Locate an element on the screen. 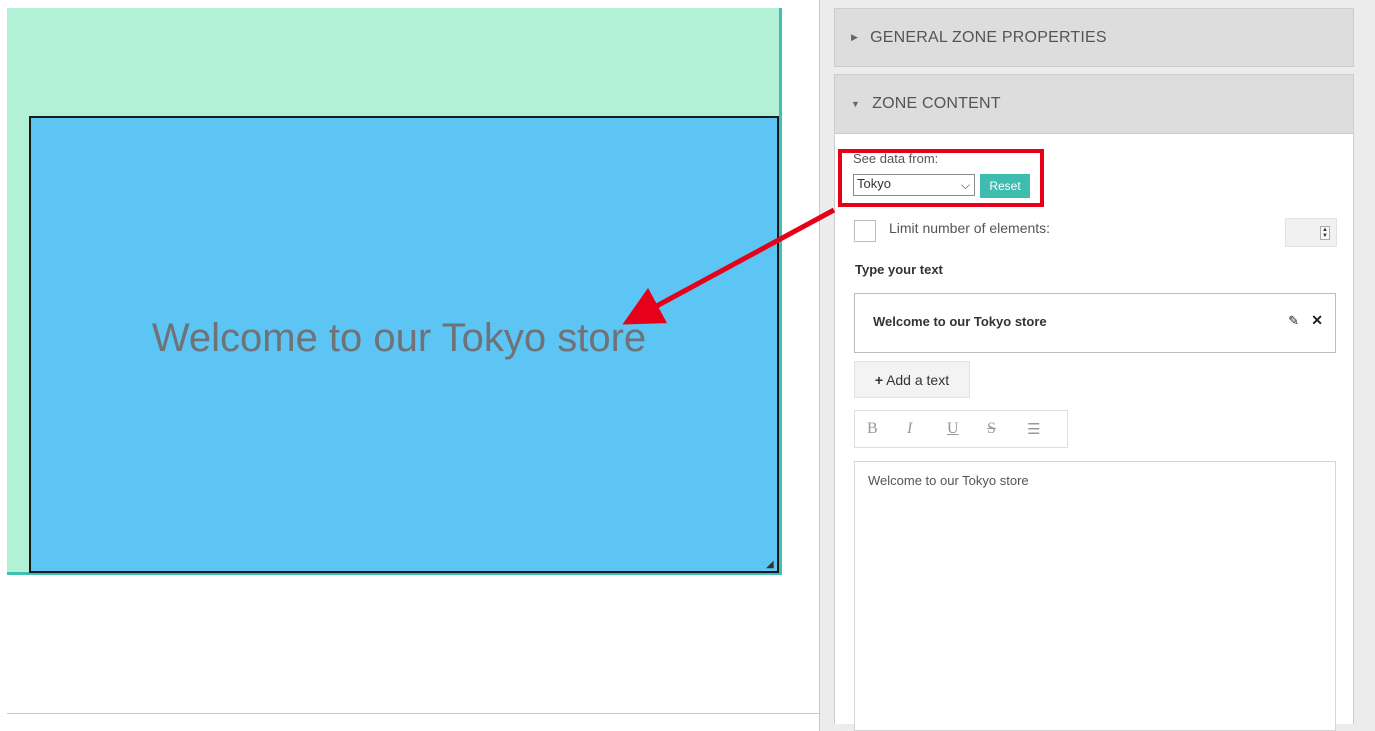 The image size is (1375, 731). bold-icon: B is located at coordinates (887, 429).